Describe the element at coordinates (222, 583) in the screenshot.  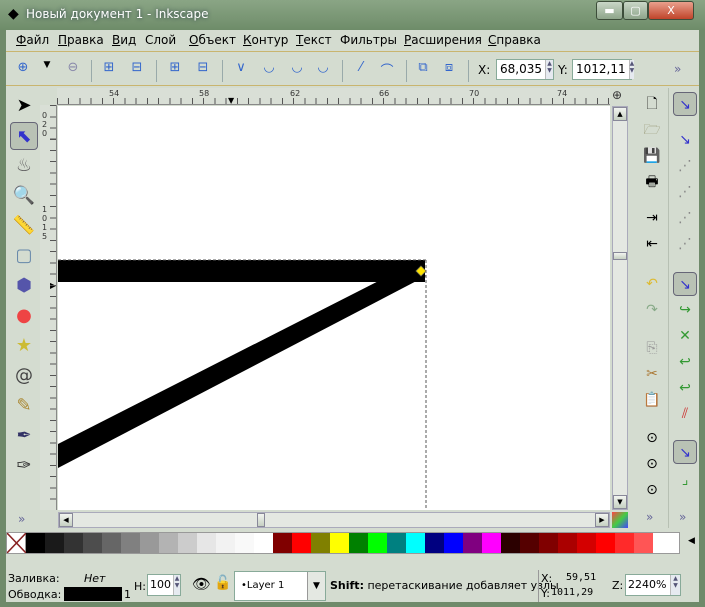
I see `lock-icon: 🔓` at that location.